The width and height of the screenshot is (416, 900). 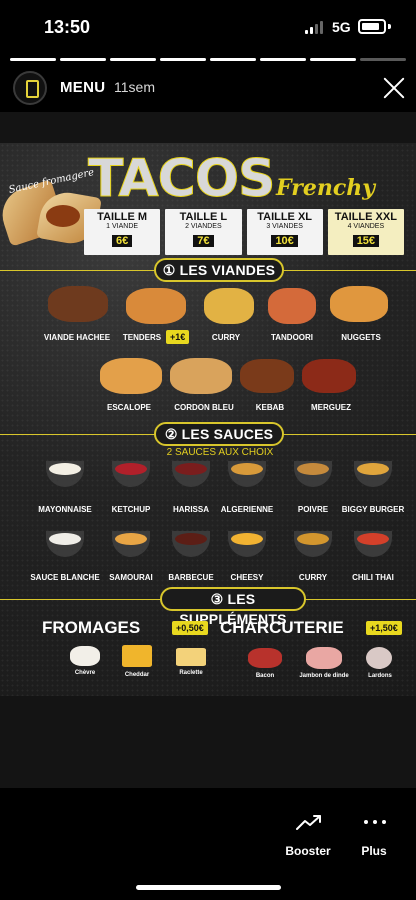 What do you see at coordinates (134, 87) in the screenshot?
I see `story-age: 11sem` at bounding box center [134, 87].